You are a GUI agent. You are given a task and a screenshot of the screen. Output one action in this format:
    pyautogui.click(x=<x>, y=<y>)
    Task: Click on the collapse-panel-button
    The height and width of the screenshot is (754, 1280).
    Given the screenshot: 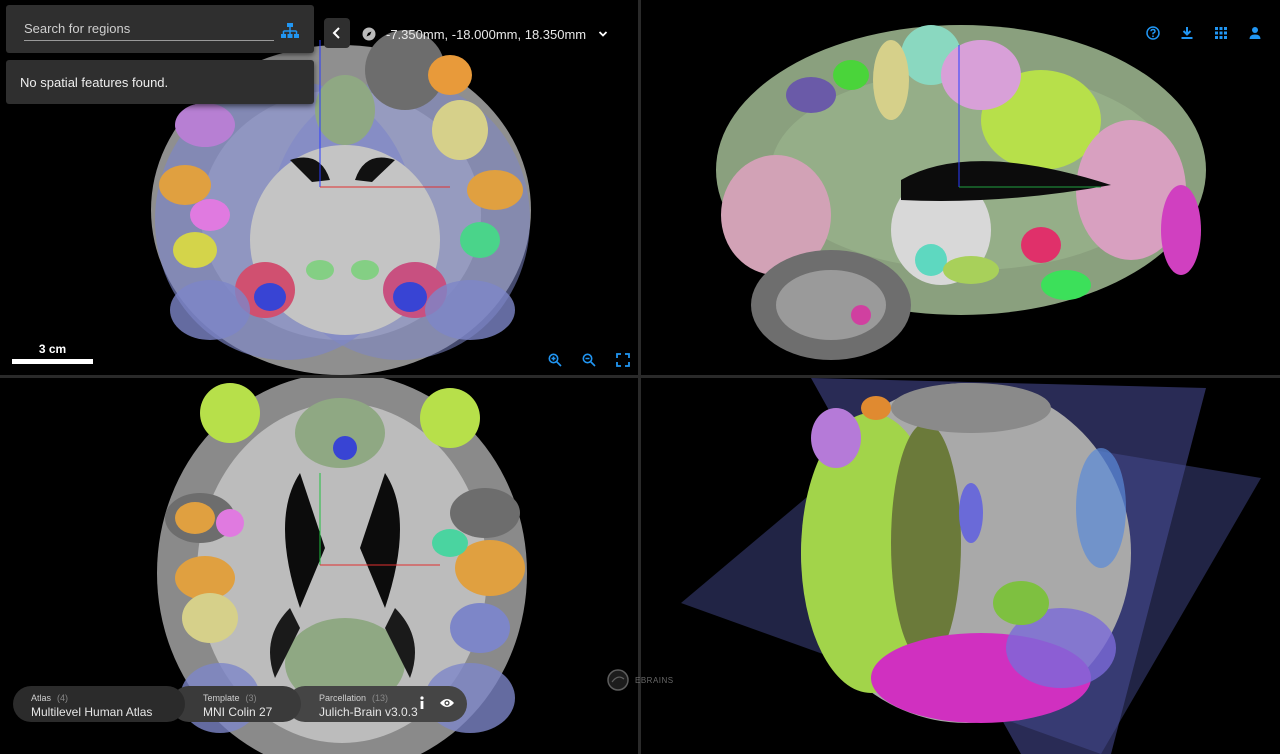 What is the action you would take?
    pyautogui.click(x=337, y=33)
    